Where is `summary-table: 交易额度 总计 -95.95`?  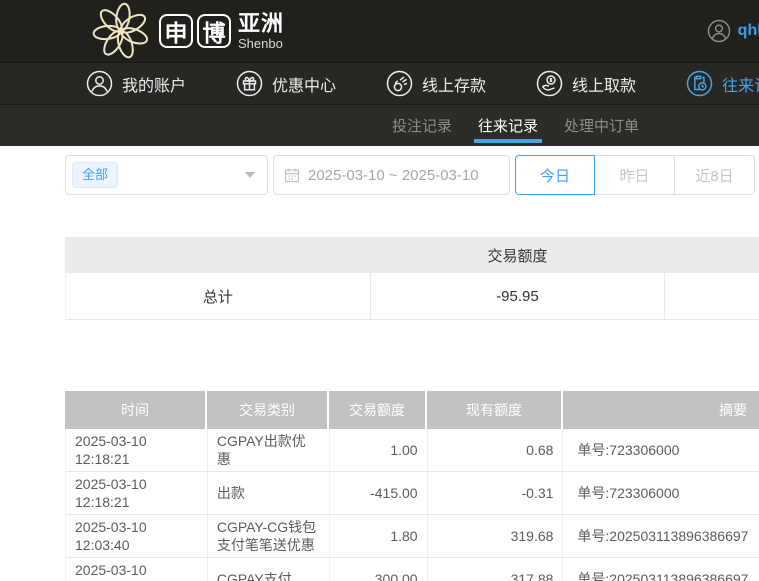
summary-table: 交易额度 总计 -95.95 is located at coordinates (412, 278).